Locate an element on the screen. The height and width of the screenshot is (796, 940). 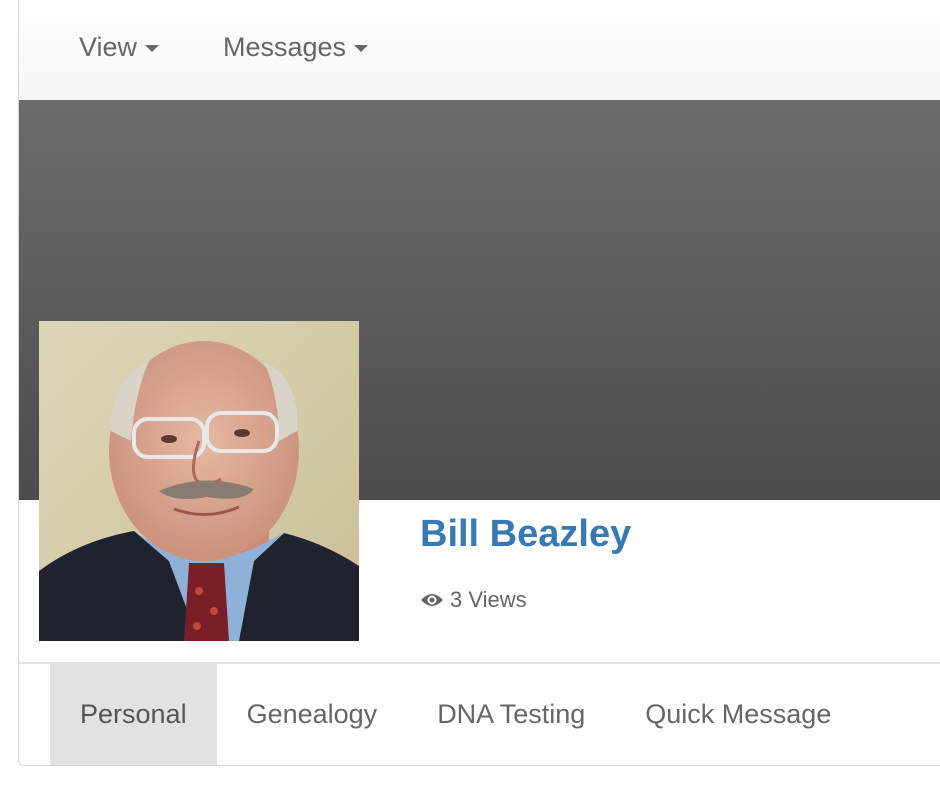
view-menu: View is located at coordinates (119, 47).